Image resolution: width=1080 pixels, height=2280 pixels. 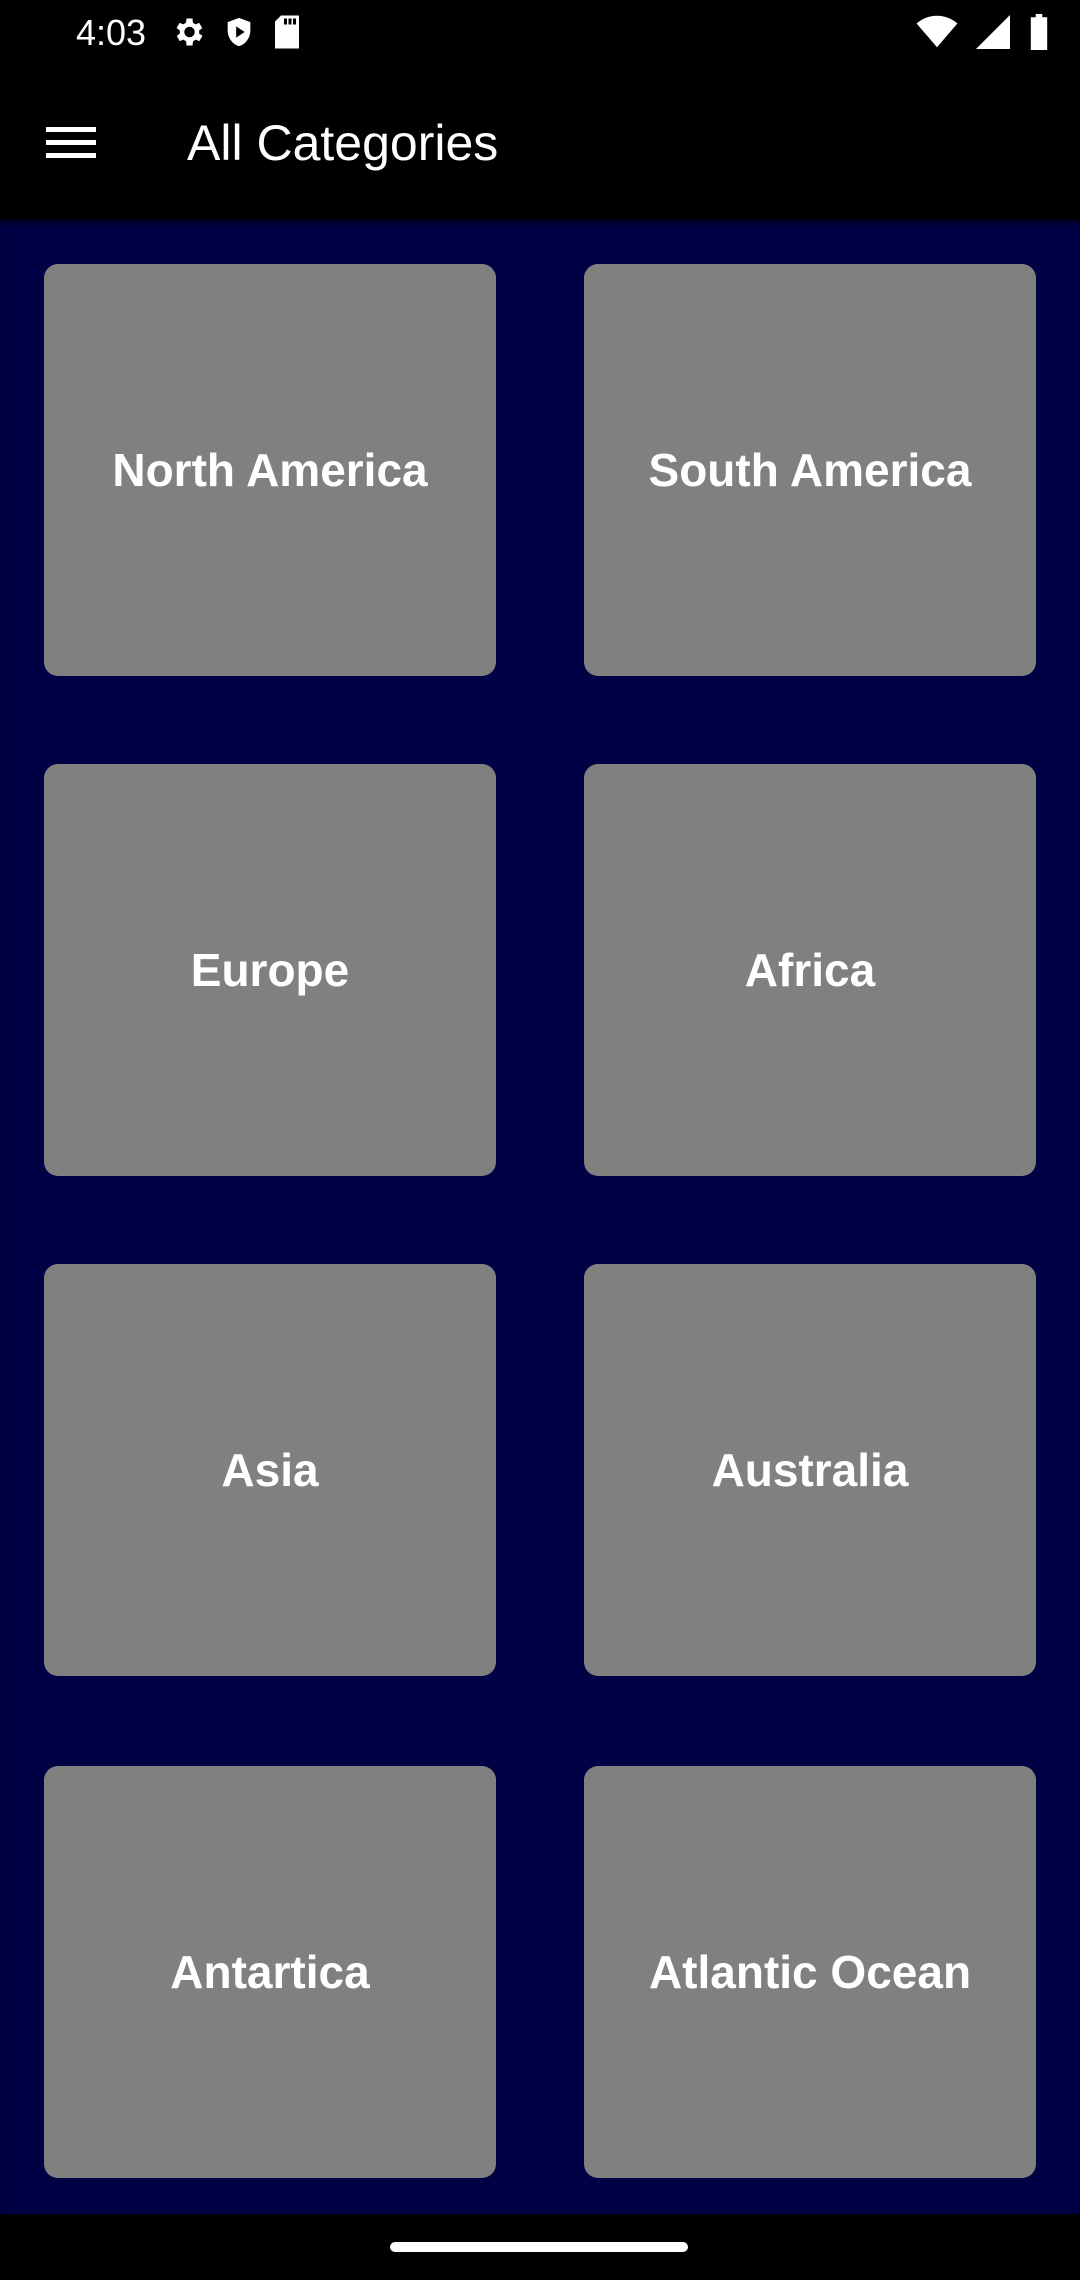 I want to click on menu-button, so click(x=71, y=145).